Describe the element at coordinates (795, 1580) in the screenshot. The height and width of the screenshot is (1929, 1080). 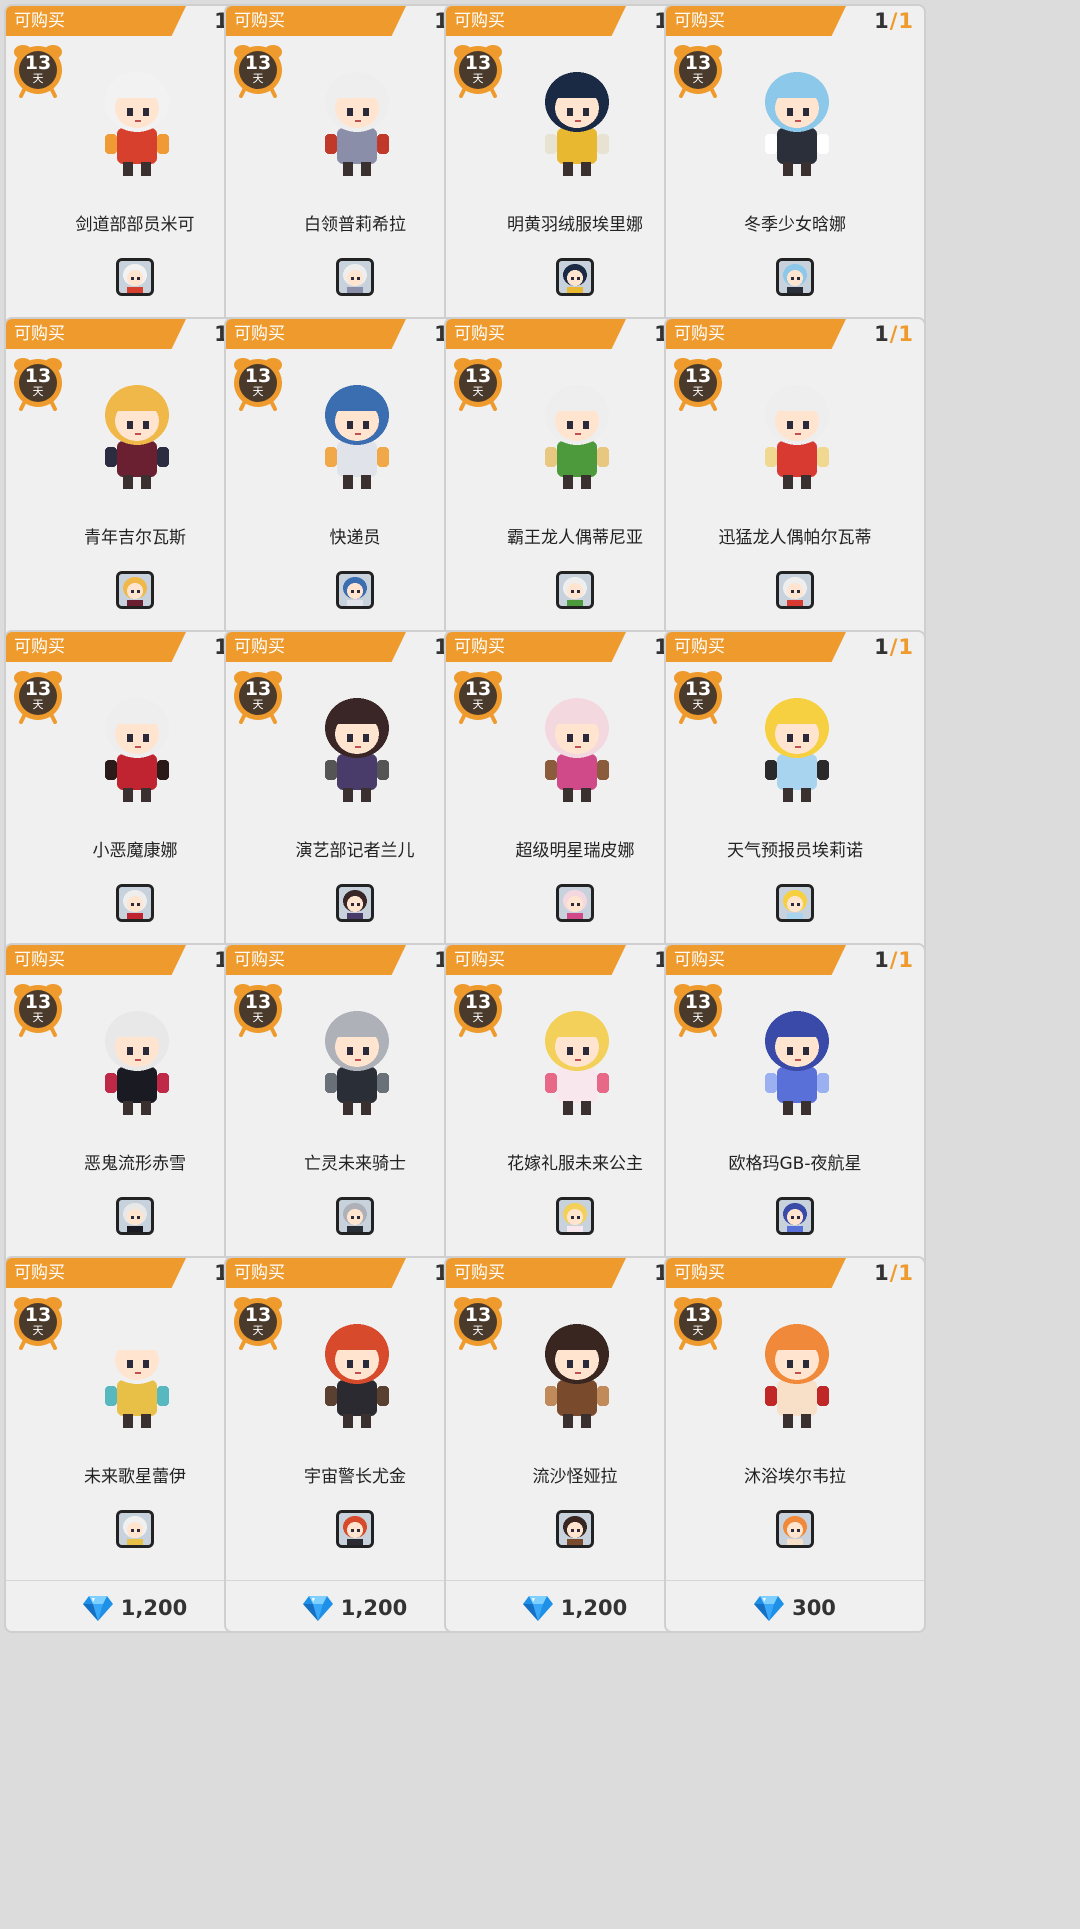
I see `divider` at that location.